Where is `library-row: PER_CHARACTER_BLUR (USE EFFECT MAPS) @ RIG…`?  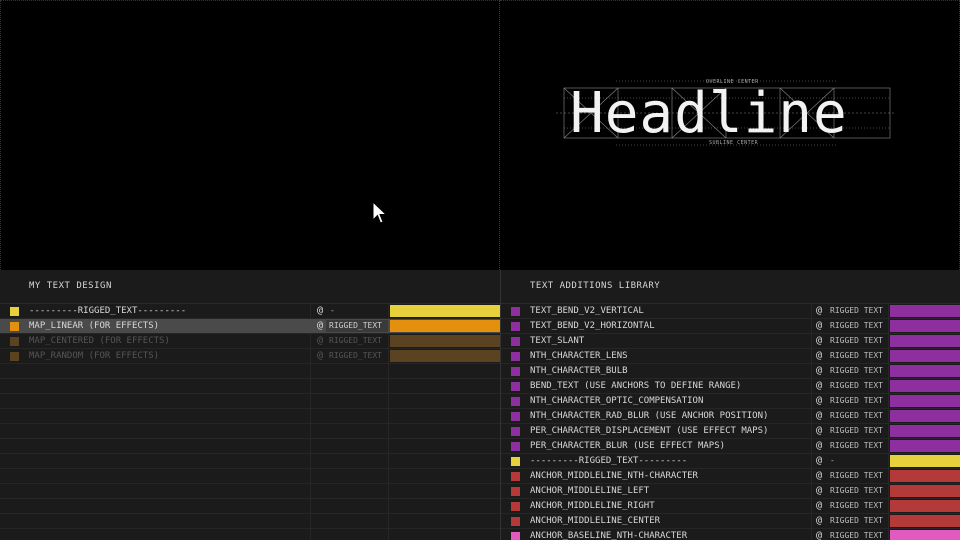
library-row: PER_CHARACTER_BLUR (USE EFFECT MAPS) @ RIG… is located at coordinates (730, 446).